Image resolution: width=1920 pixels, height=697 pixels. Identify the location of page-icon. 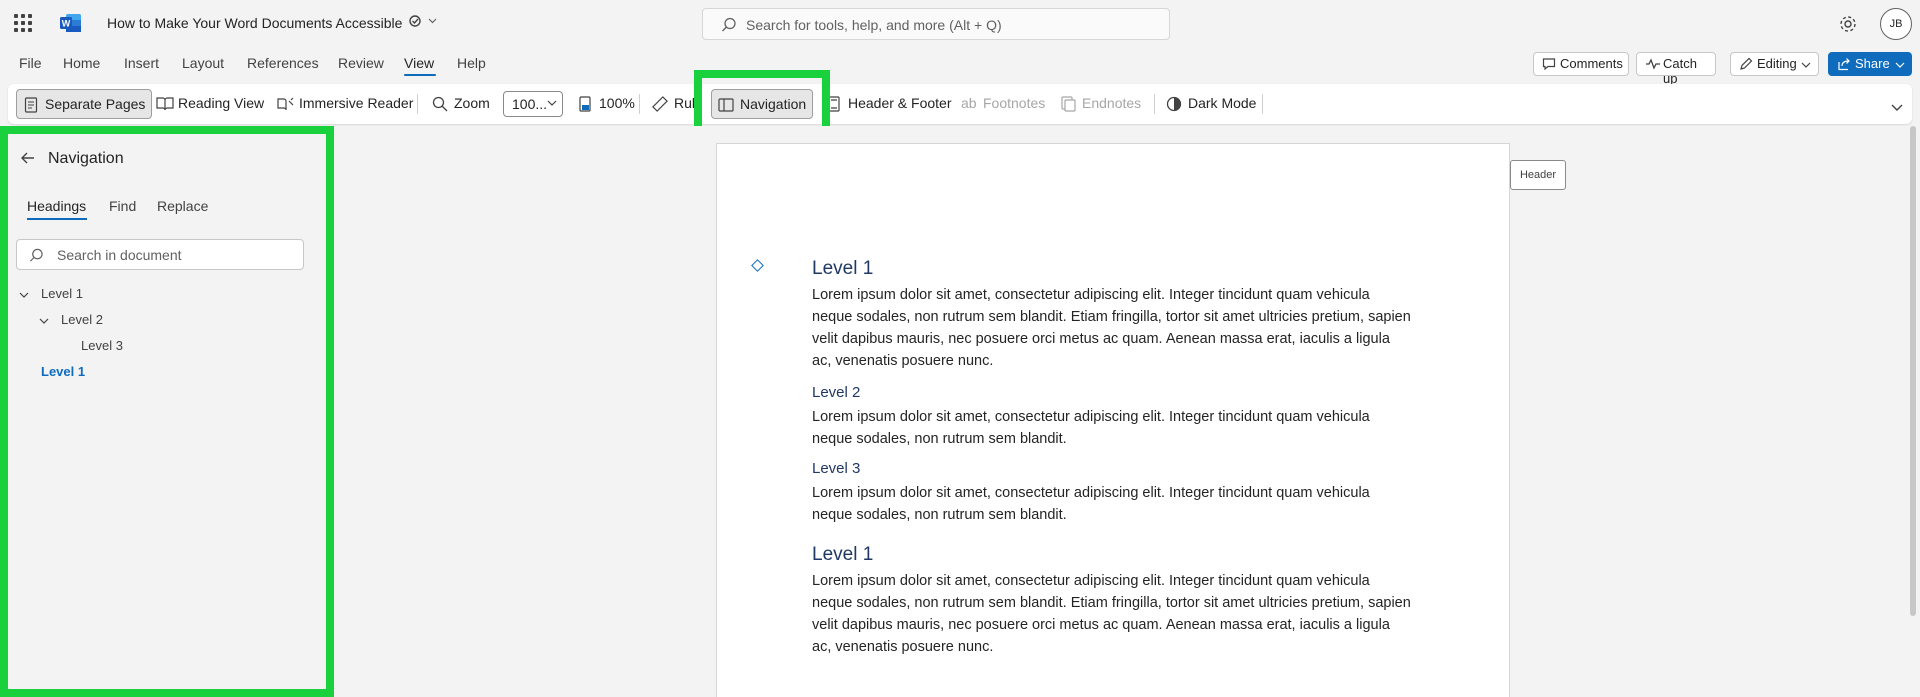
(31, 105).